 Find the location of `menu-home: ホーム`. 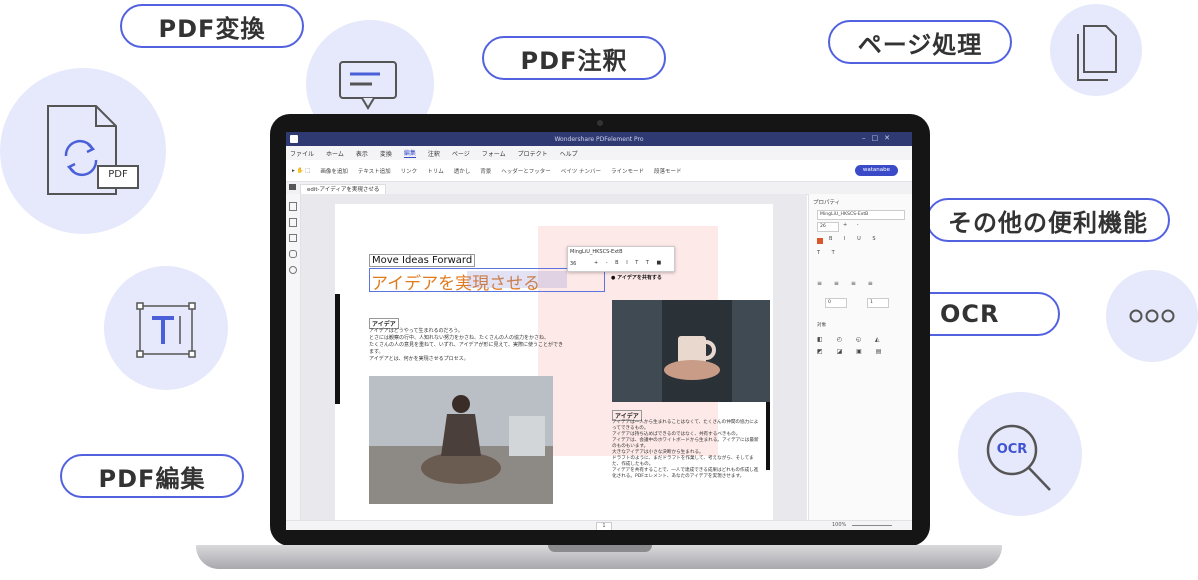

menu-home: ホーム is located at coordinates (335, 153).